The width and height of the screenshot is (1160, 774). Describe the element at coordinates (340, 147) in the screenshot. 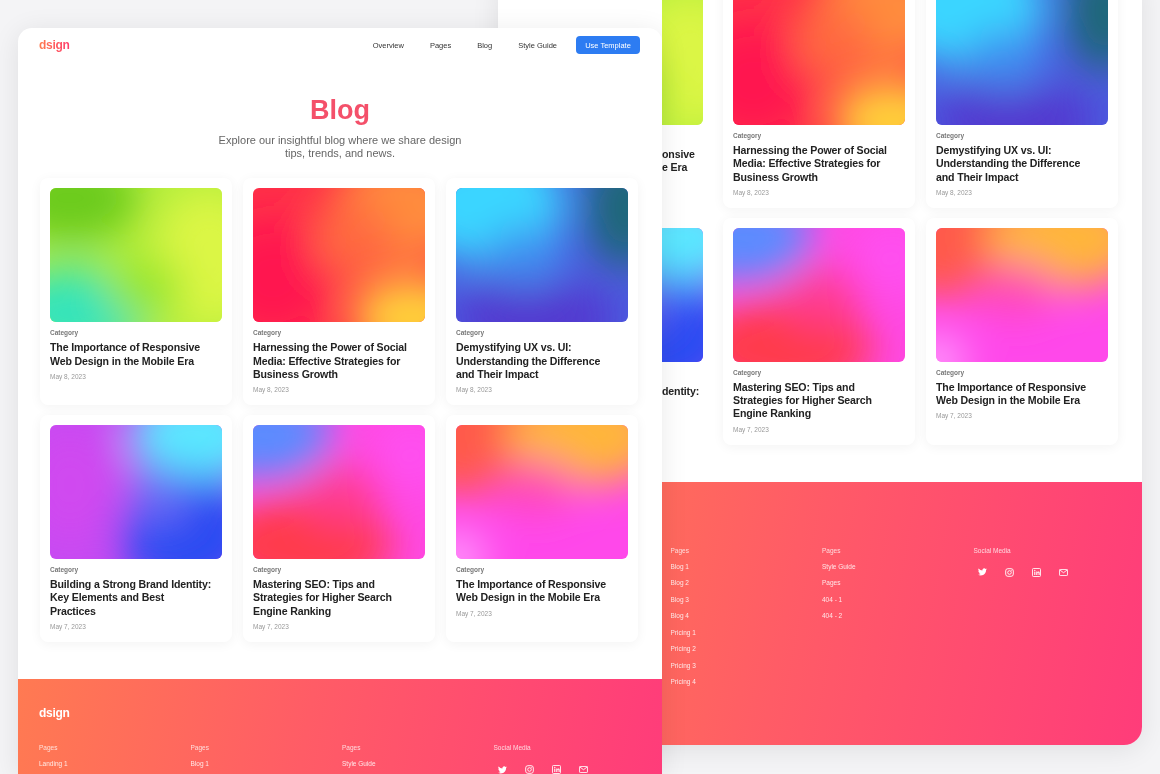

I see `page-subtitle: Explore our insightful blog where we share design tips, trends, and news.` at that location.